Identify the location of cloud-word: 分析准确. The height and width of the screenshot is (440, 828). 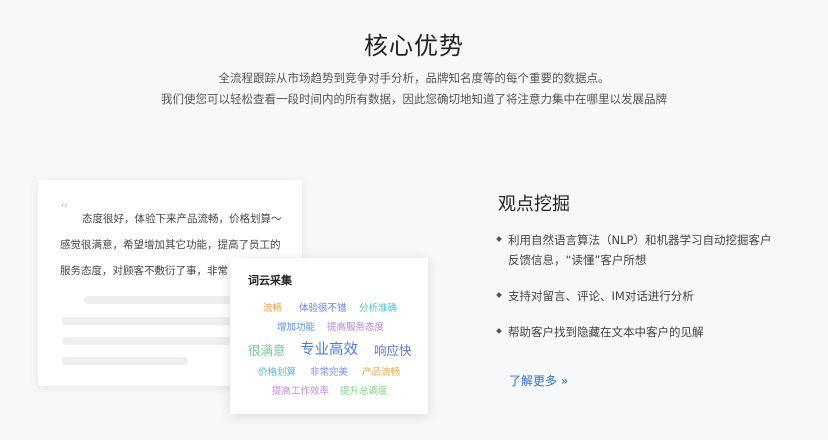
(378, 308).